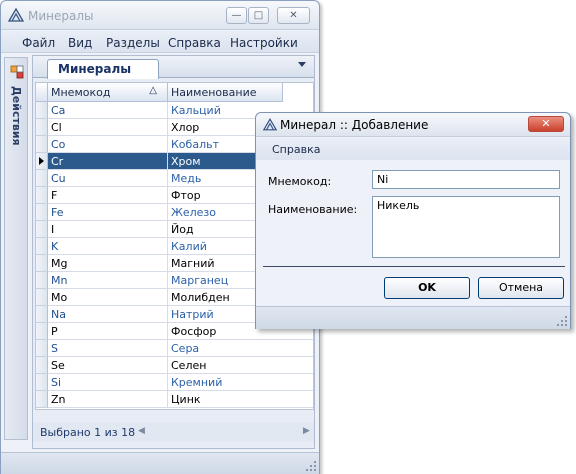  I want to click on minimize-button: —, so click(236, 15).